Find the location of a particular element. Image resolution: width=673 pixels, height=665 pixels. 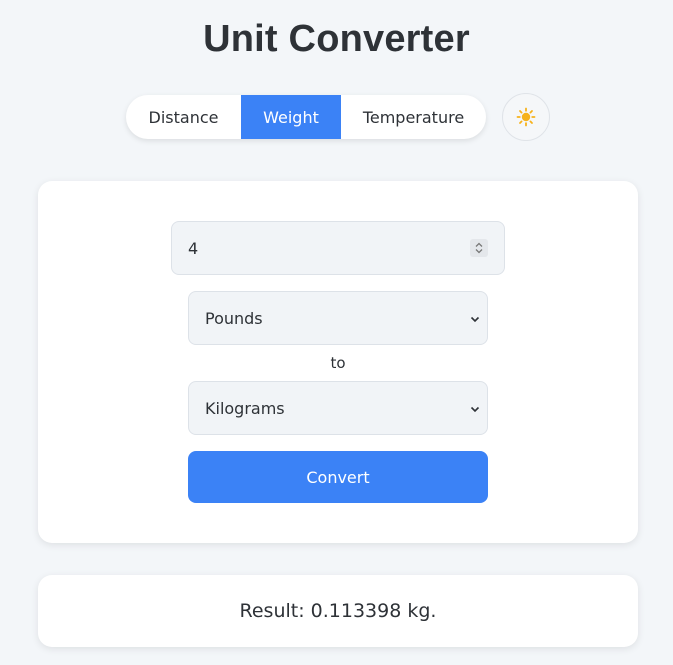

theme-toggle-button is located at coordinates (526, 117).